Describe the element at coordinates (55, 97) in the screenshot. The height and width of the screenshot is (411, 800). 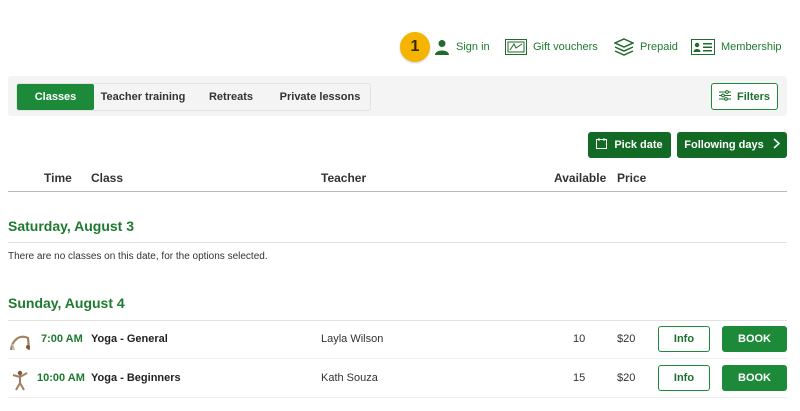
I see `tab-classes: Classes` at that location.